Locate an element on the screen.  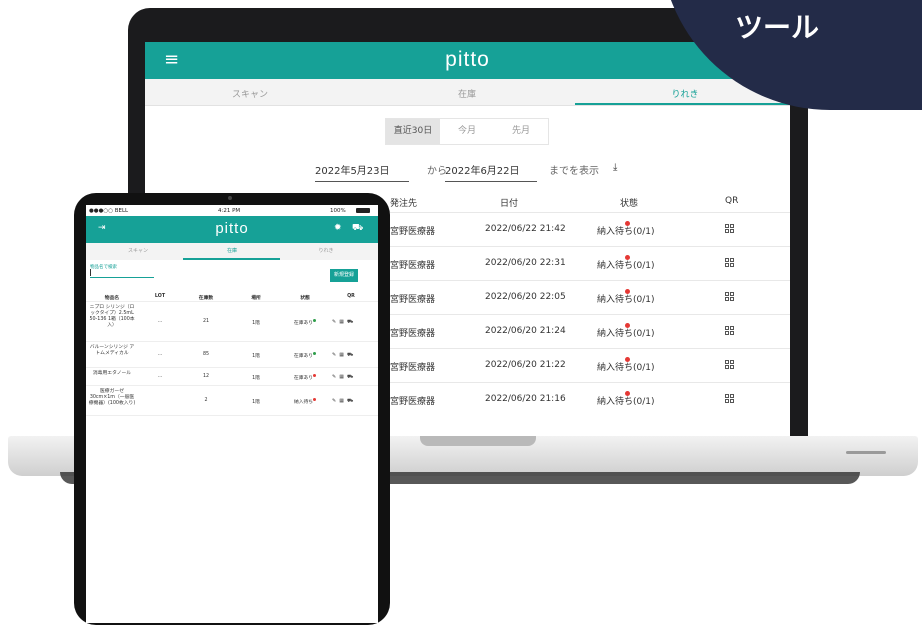
date-cell: 2022/06/20 22:05 is located at coordinates (525, 297).